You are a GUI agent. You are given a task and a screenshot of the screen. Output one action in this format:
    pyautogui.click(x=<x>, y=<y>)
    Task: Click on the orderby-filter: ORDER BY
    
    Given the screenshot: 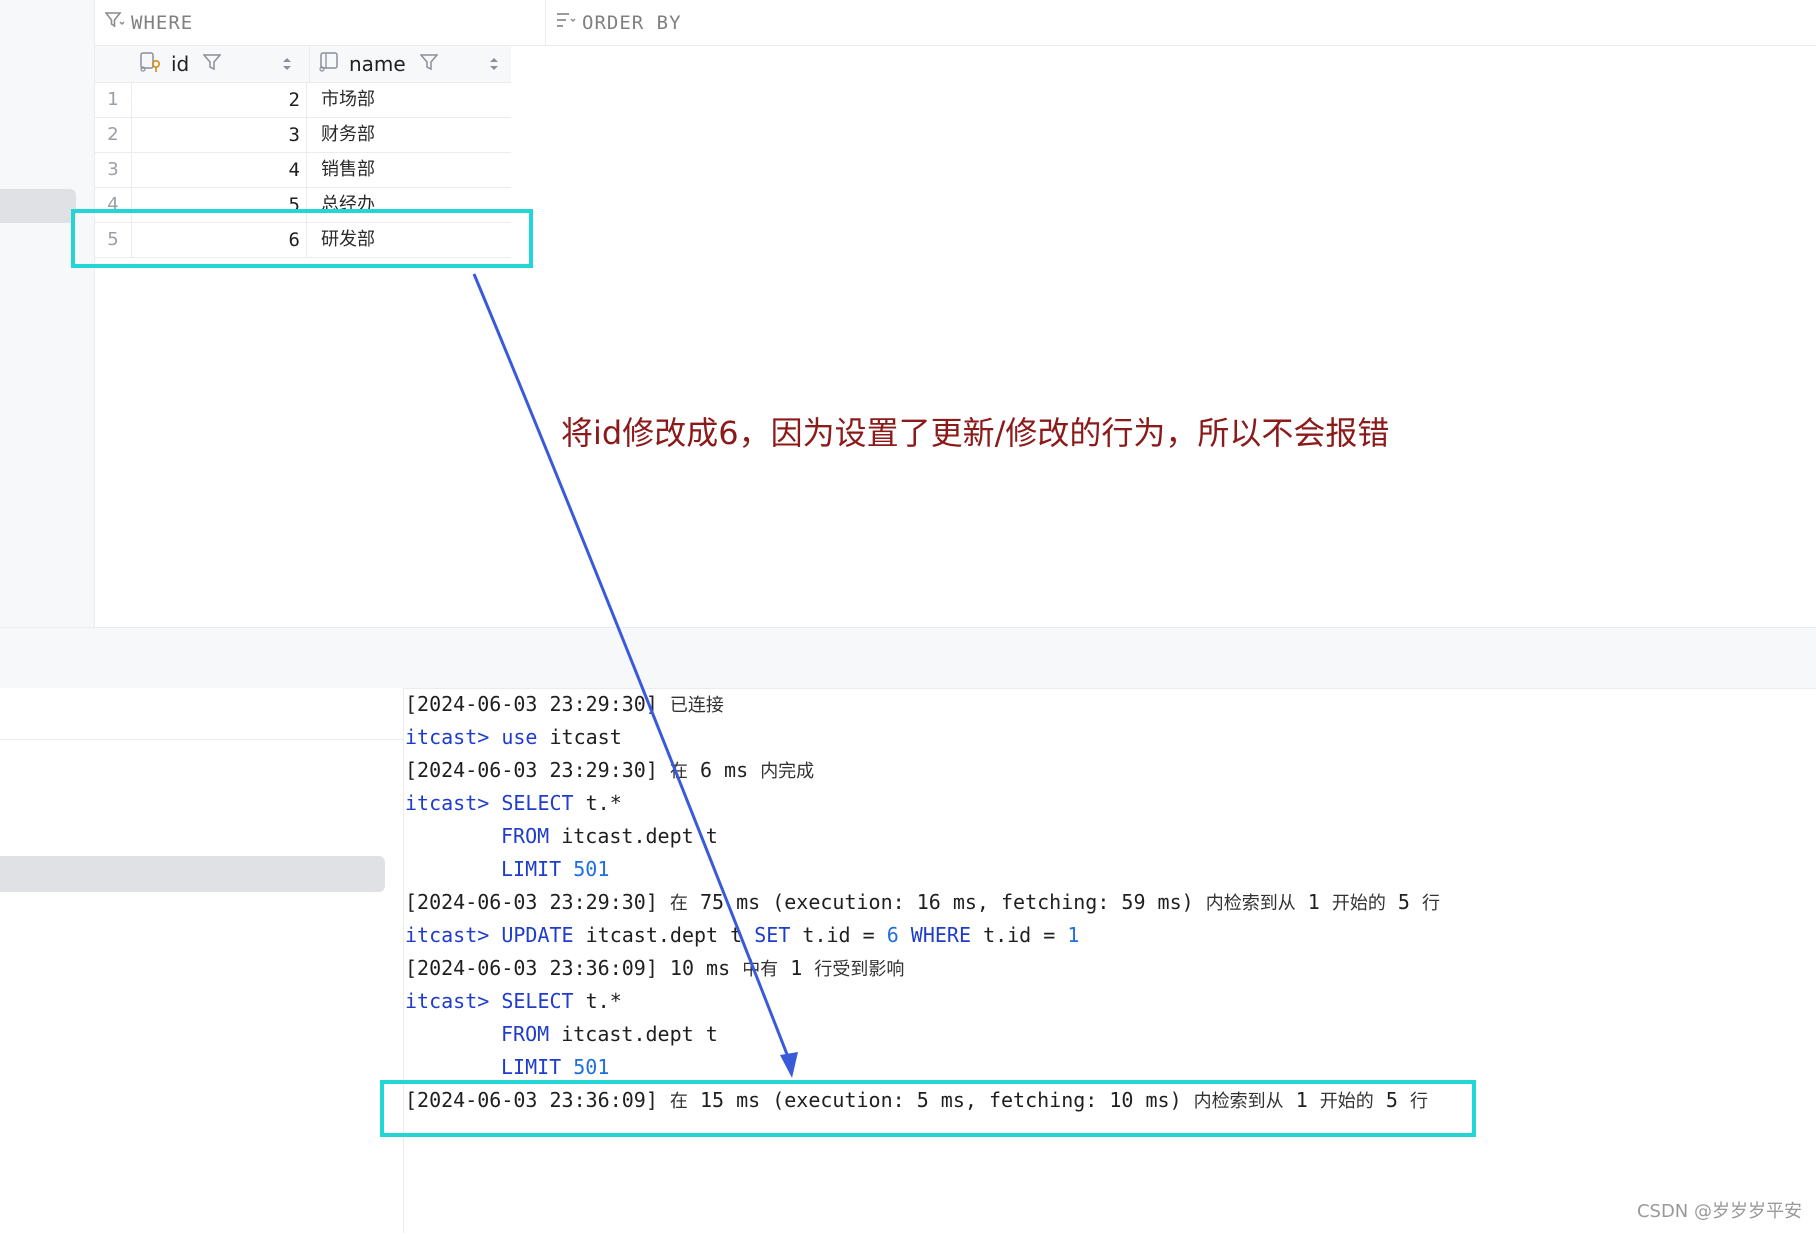 What is the action you would take?
    pyautogui.click(x=614, y=22)
    